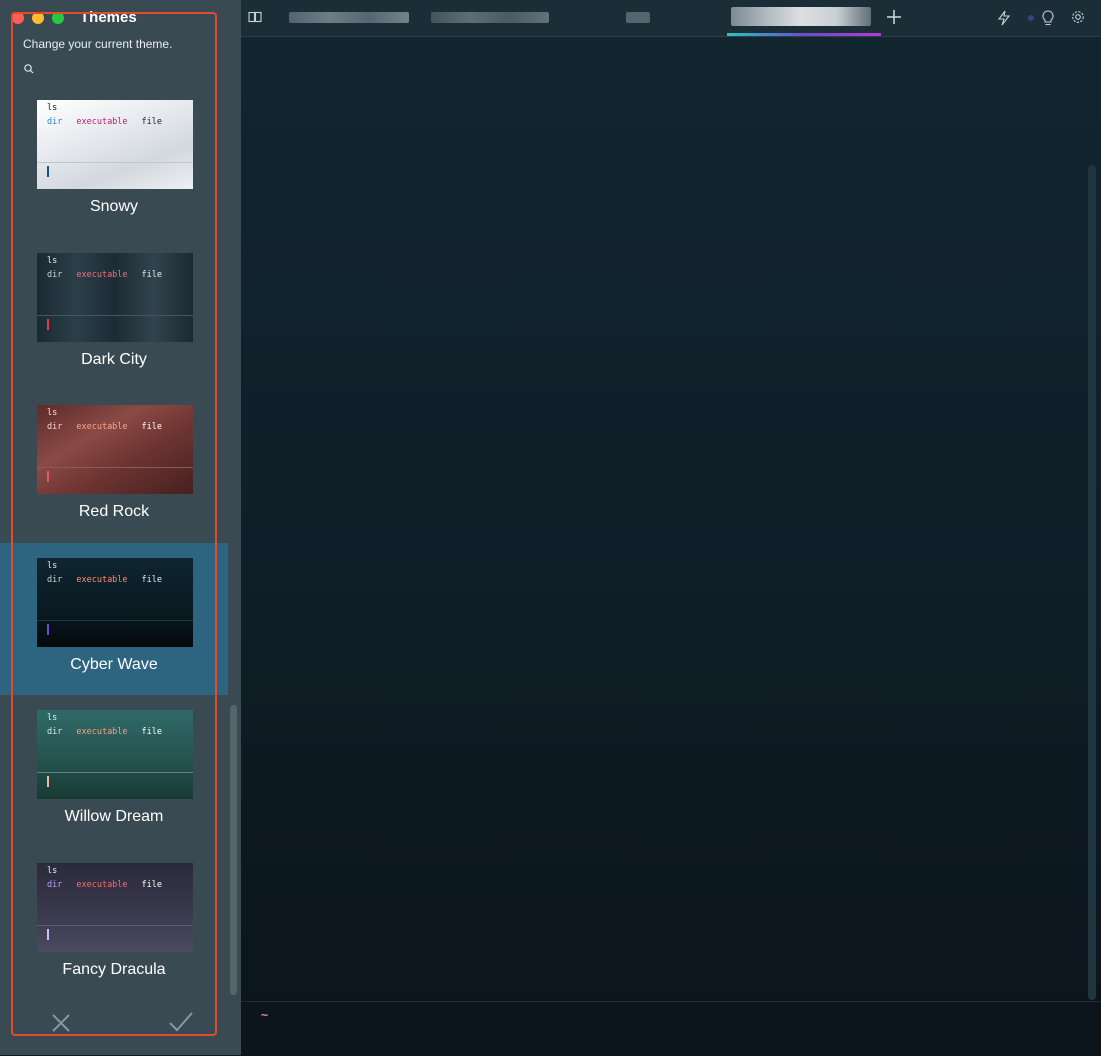  I want to click on active-tab-indicator, so click(804, 34).